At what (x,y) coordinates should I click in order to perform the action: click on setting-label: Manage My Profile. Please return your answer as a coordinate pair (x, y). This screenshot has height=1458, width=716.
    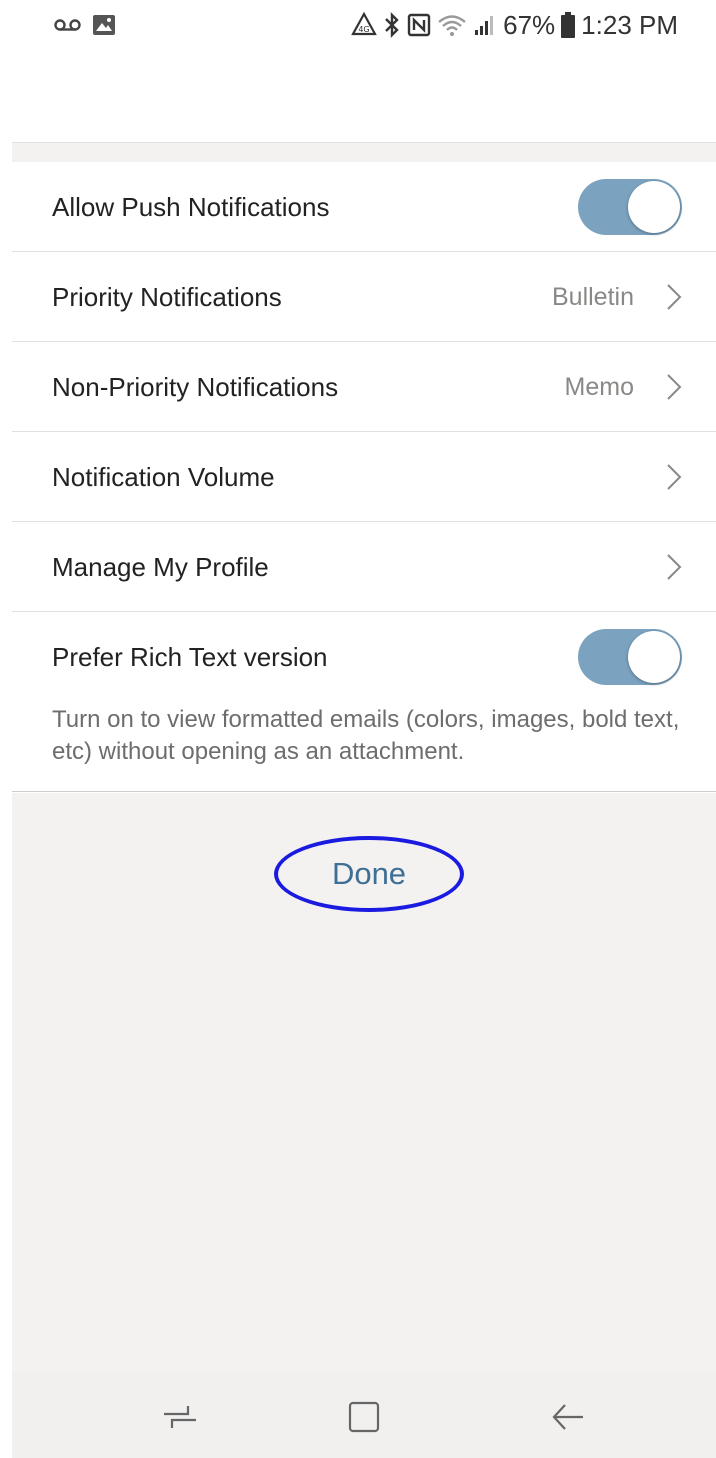
    Looking at the image, I should click on (160, 567).